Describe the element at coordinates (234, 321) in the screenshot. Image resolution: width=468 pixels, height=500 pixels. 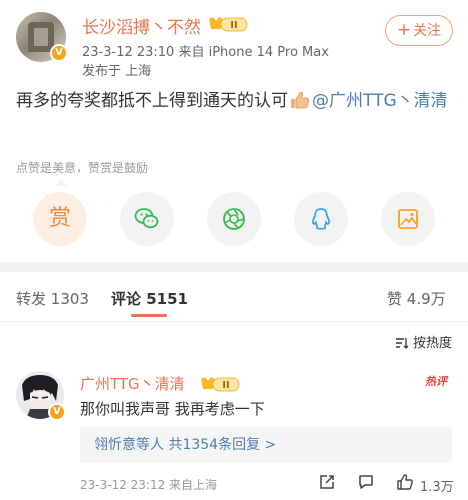
I see `tabs-divider` at that location.